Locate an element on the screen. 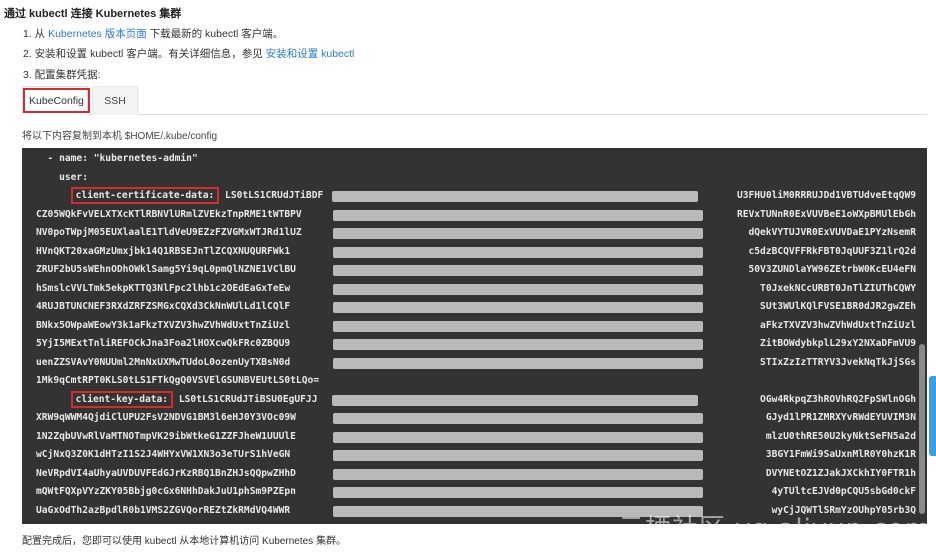  watermark: 云栖社区 yq.aliyun.com is located at coordinates (774, 529).